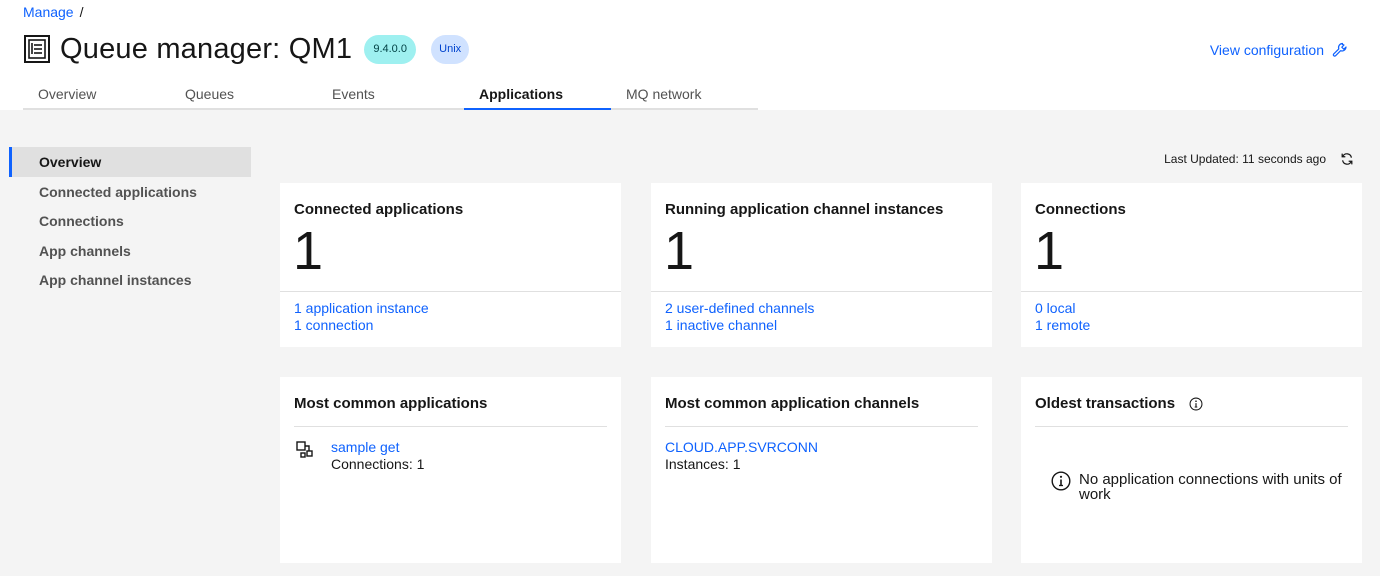 Image resolution: width=1380 pixels, height=576 pixels. Describe the element at coordinates (1245, 159) in the screenshot. I see `last-updated-text: Last Updated: 11 seconds ago` at that location.